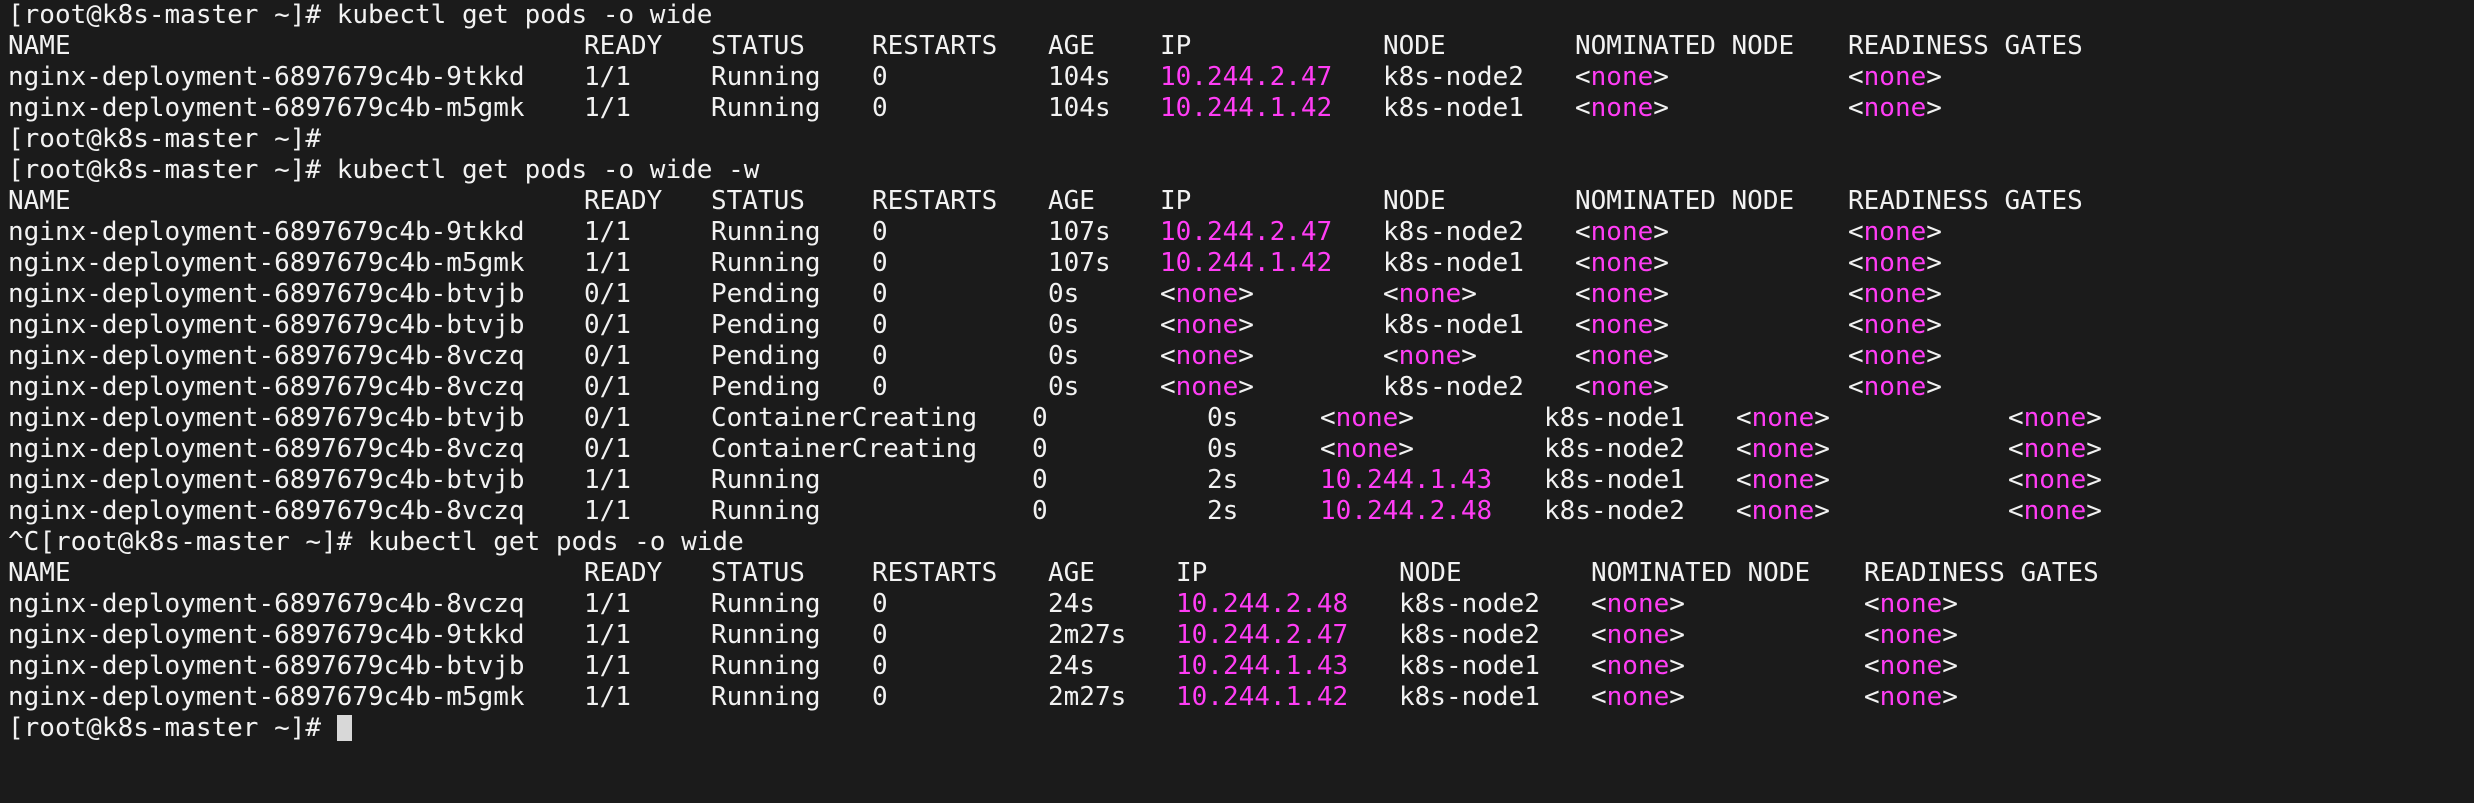  I want to click on pod-node: <none>, so click(1430, 294).